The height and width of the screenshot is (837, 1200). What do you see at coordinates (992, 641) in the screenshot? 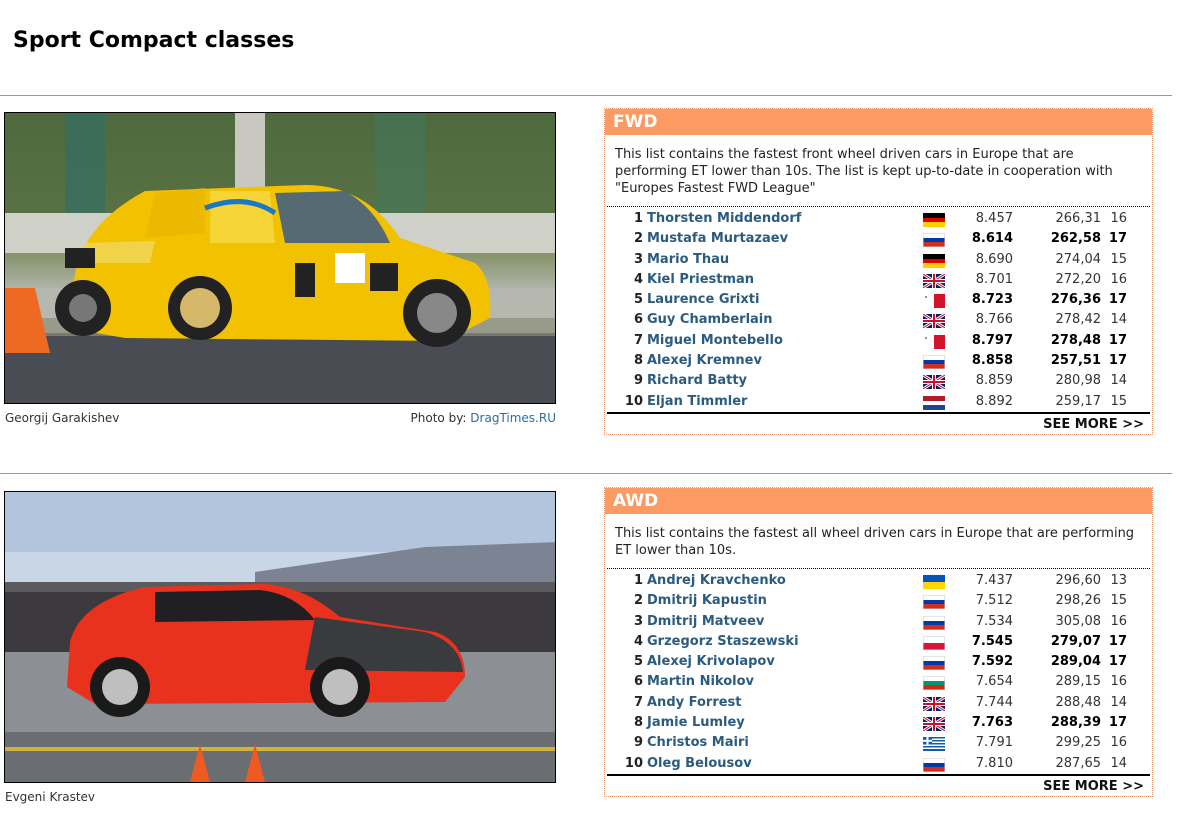
I see `elapsed-time: 7.545` at bounding box center [992, 641].